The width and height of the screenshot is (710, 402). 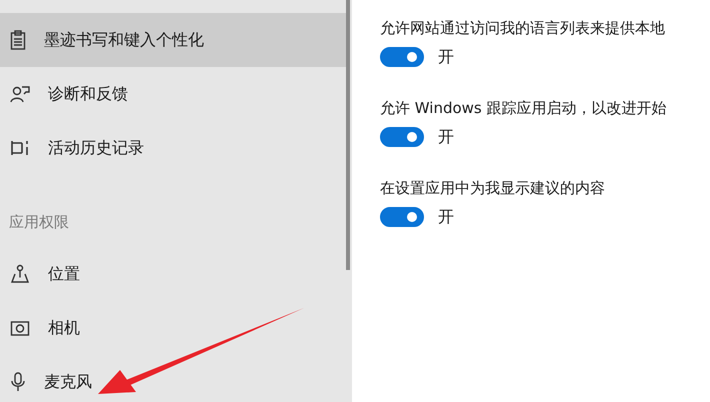 What do you see at coordinates (20, 148) in the screenshot?
I see `timeline-icon` at bounding box center [20, 148].